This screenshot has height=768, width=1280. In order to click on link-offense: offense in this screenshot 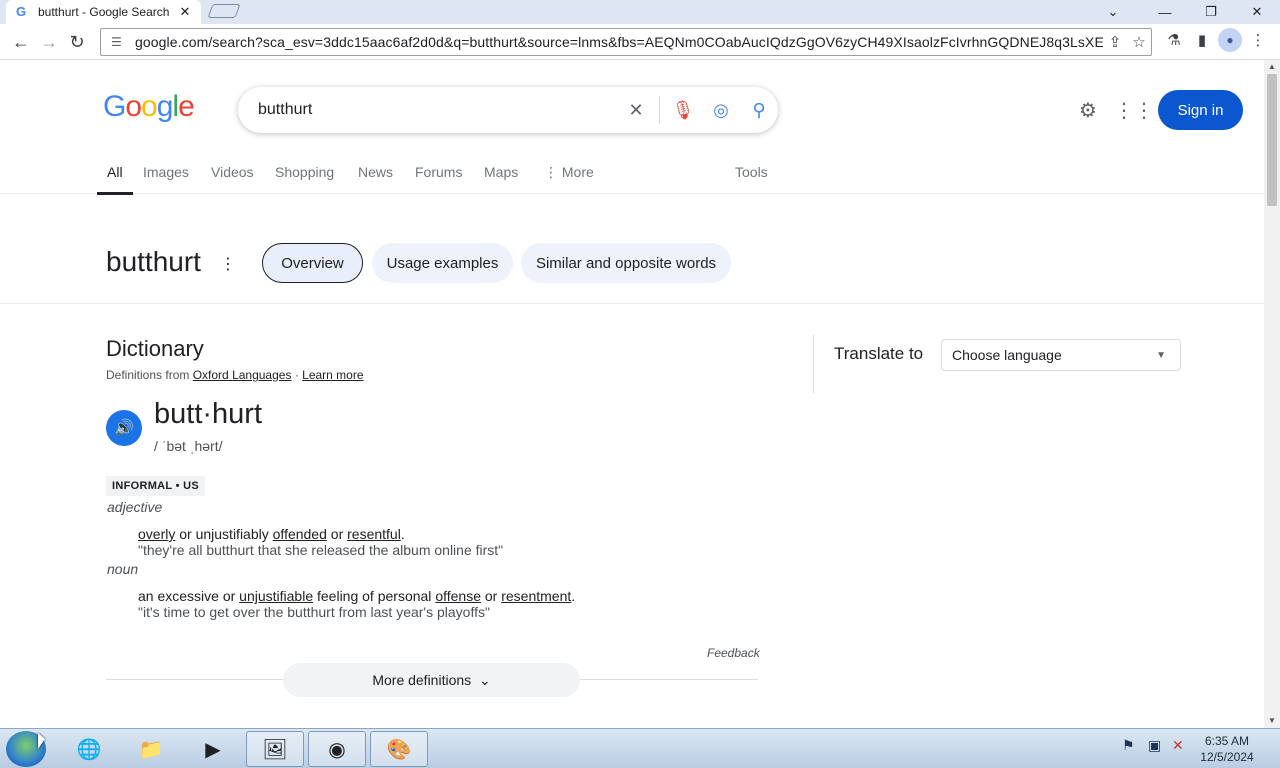, I will do `click(458, 596)`.